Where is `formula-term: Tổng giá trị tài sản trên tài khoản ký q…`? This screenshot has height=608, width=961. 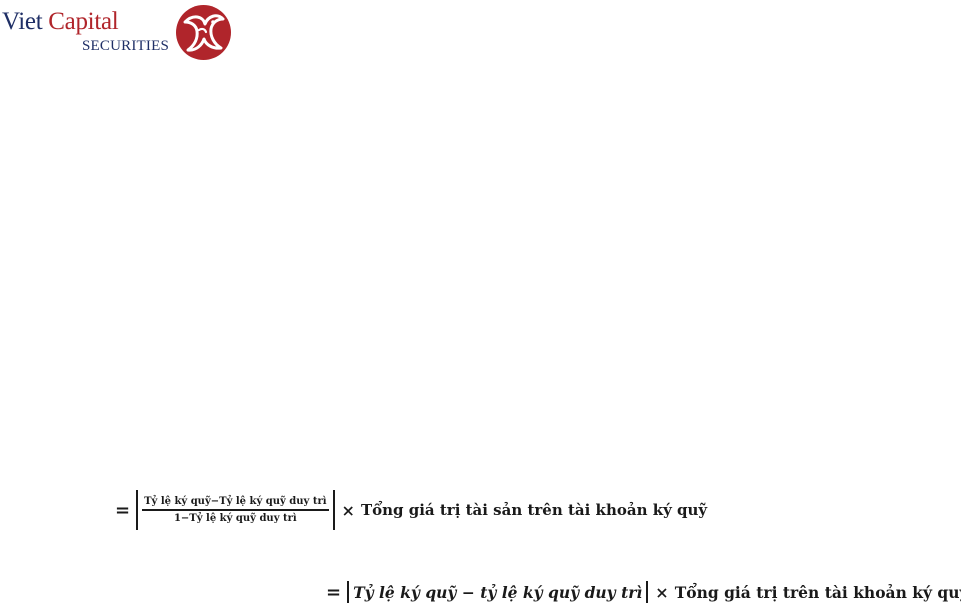
formula-term: Tổng giá trị tài sản trên tài khoản ký q… is located at coordinates (534, 510).